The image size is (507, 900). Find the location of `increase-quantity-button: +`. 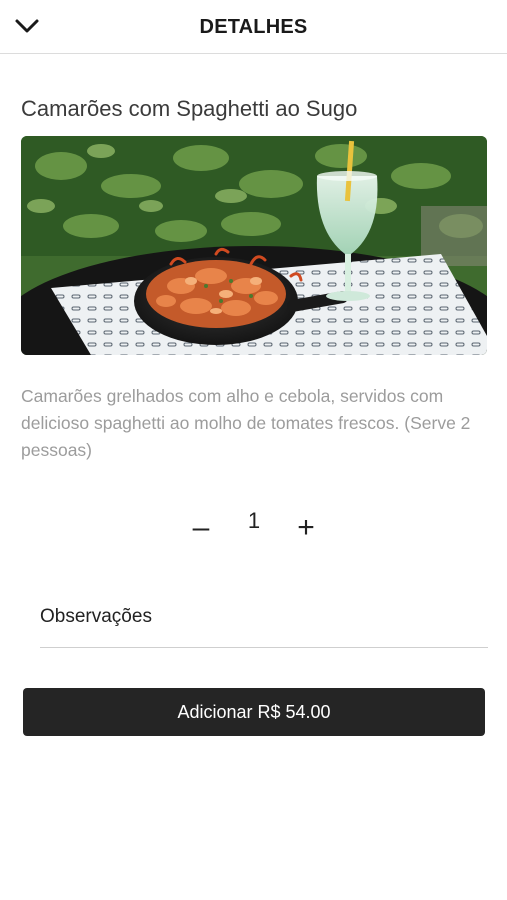

increase-quantity-button: + is located at coordinates (306, 528).